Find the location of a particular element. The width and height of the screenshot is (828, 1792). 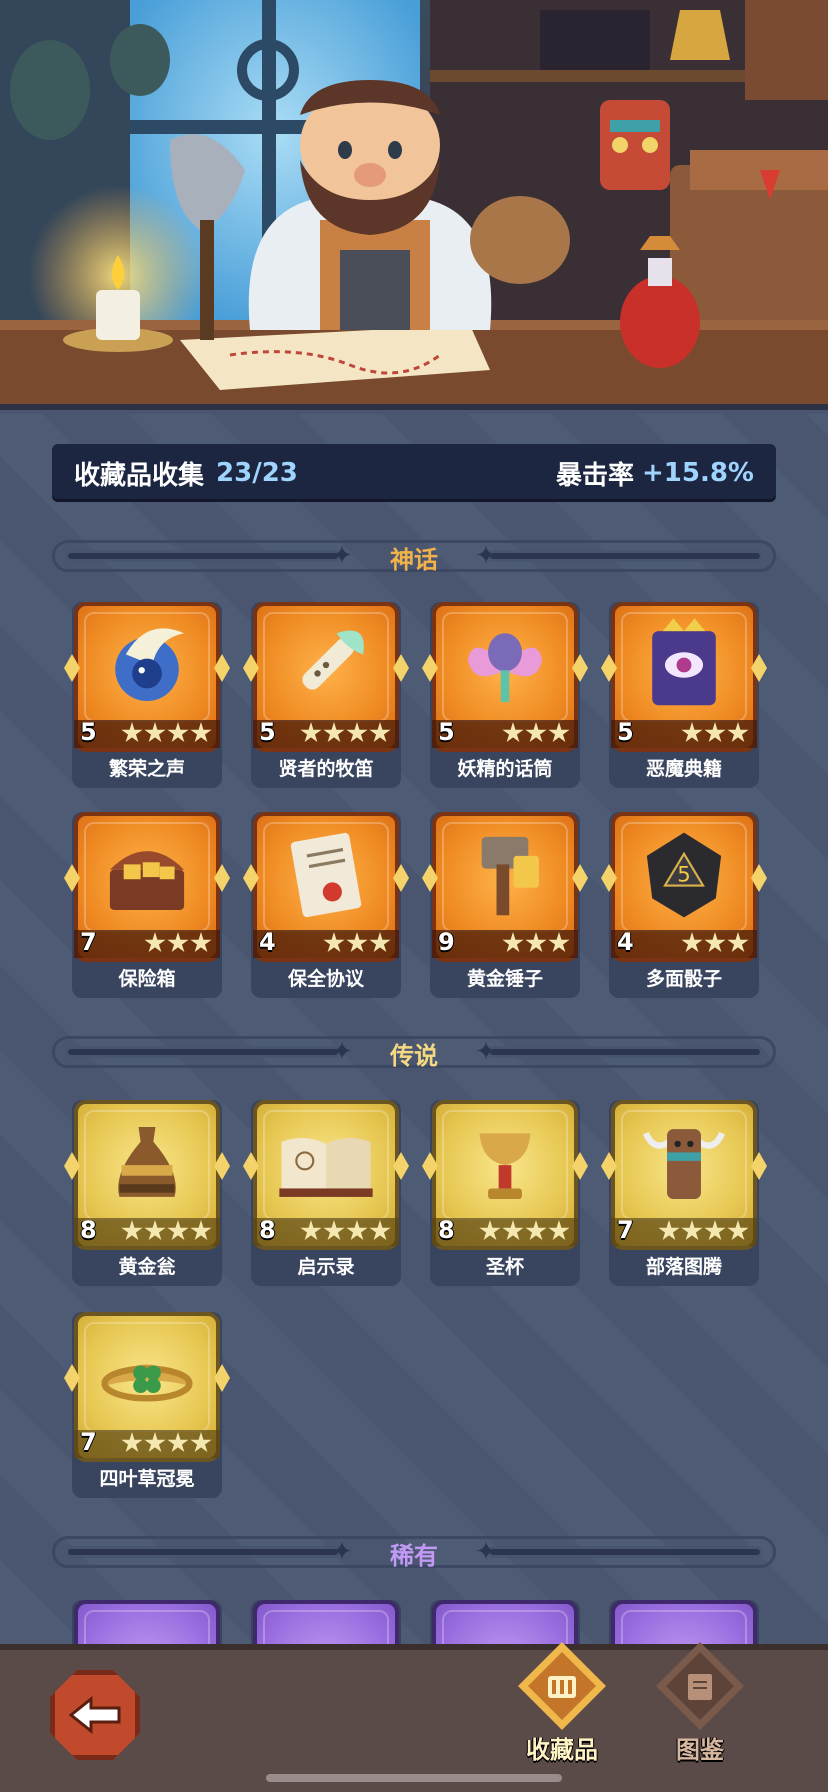

clover-crown-icon is located at coordinates (147, 1383).